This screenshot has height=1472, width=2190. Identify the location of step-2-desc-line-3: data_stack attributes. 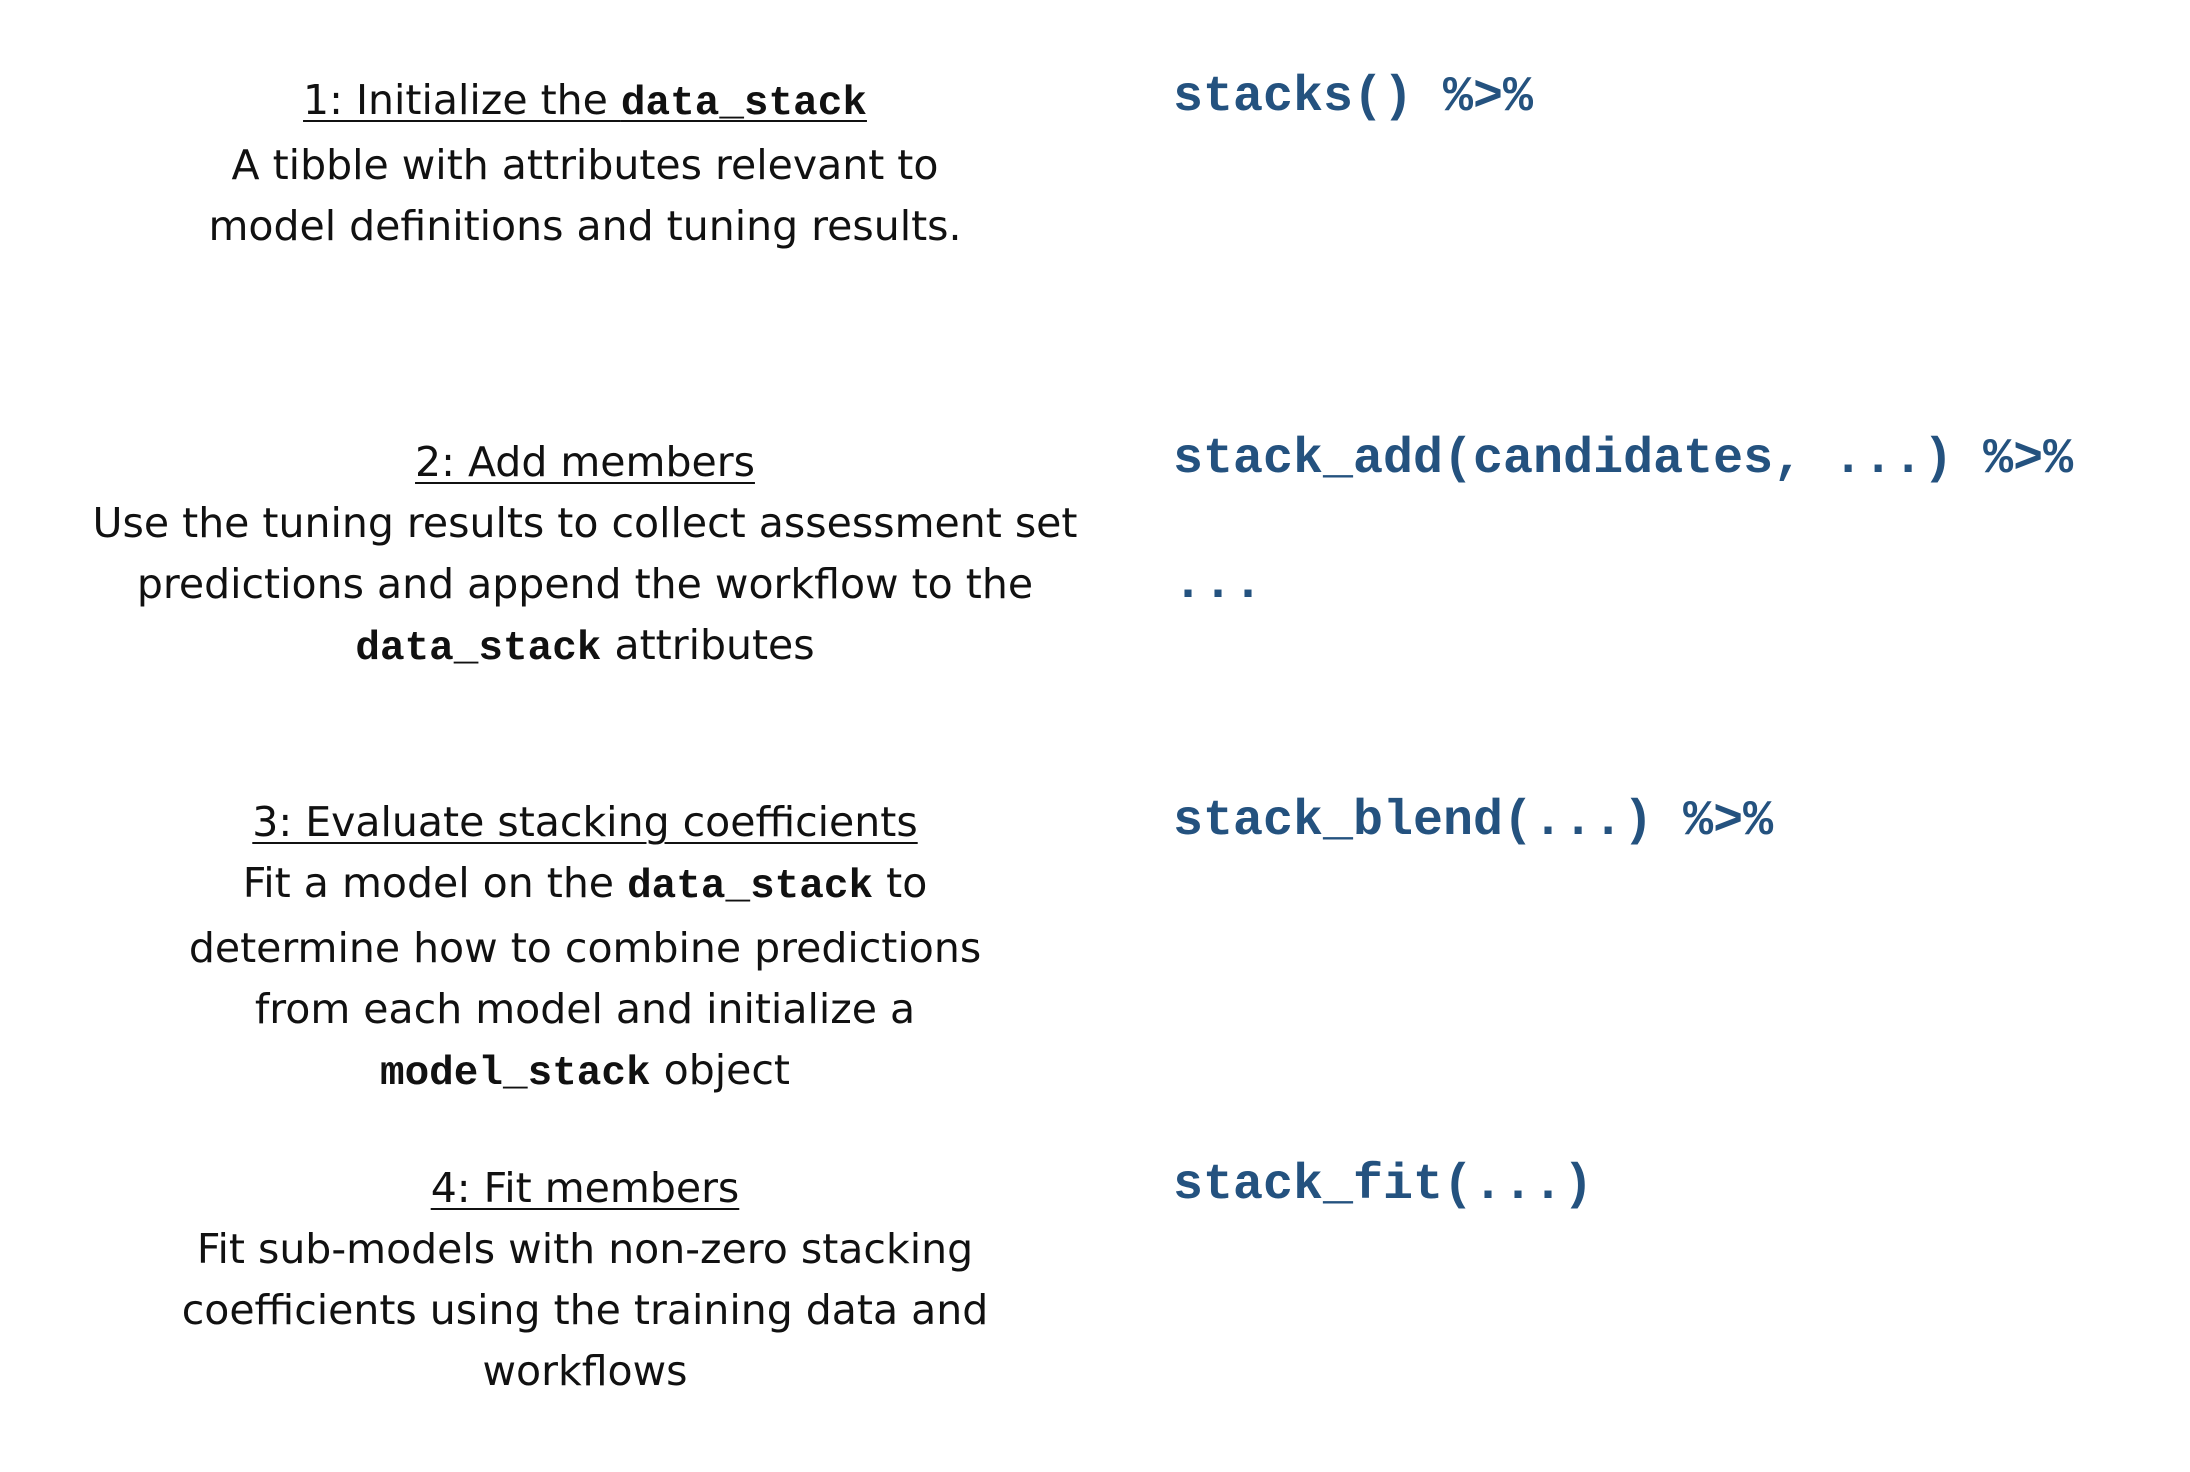
(585, 646).